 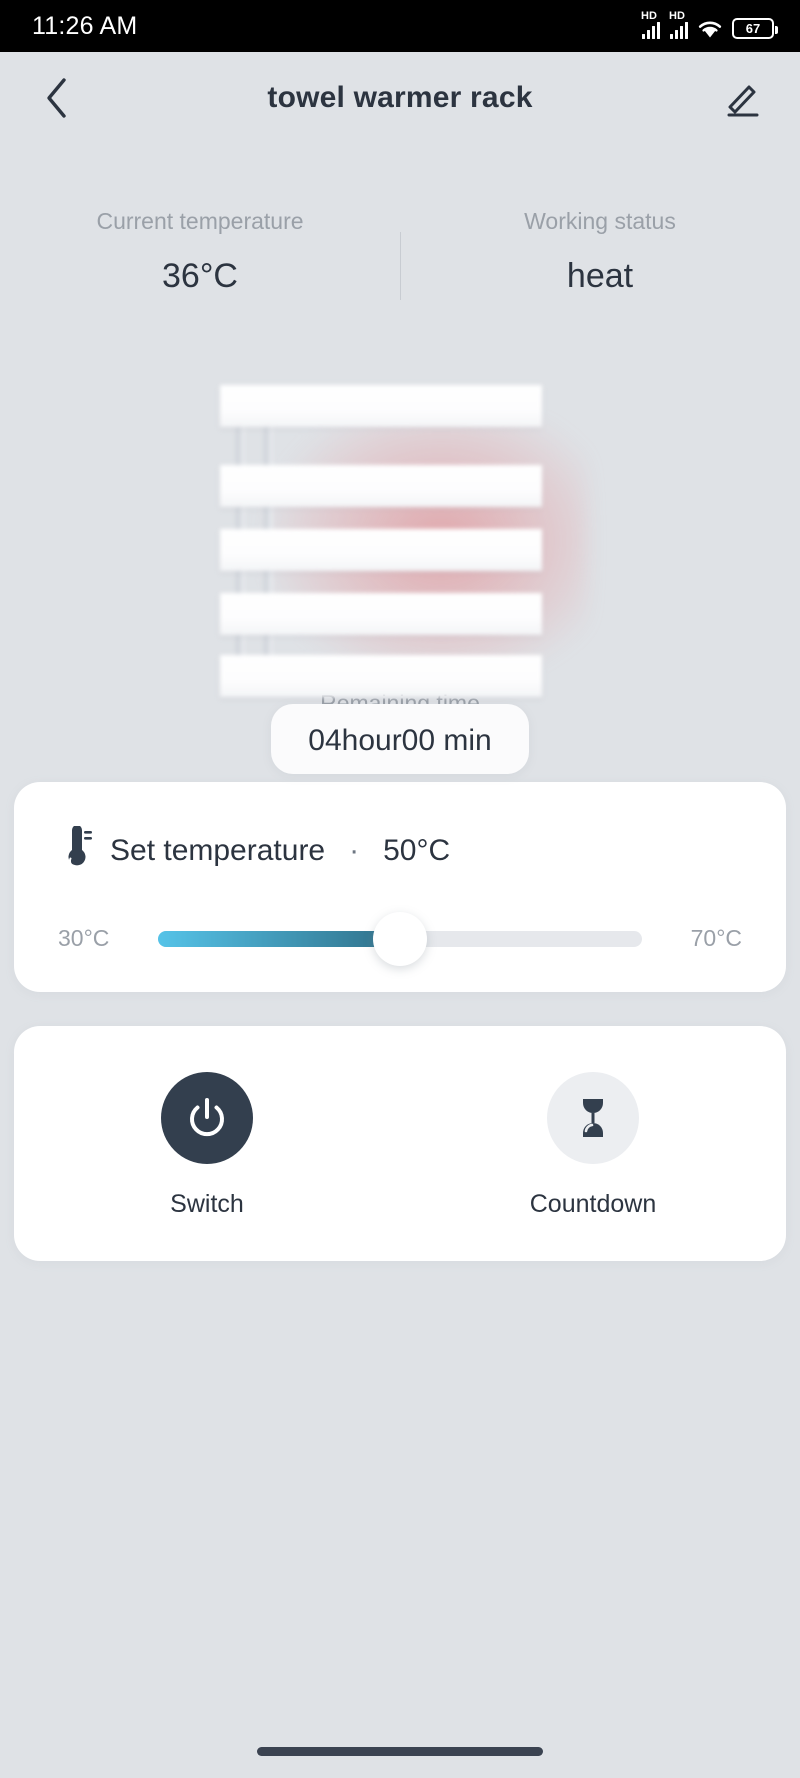 I want to click on status-bar-clock: 11:26 AM, so click(x=85, y=25).